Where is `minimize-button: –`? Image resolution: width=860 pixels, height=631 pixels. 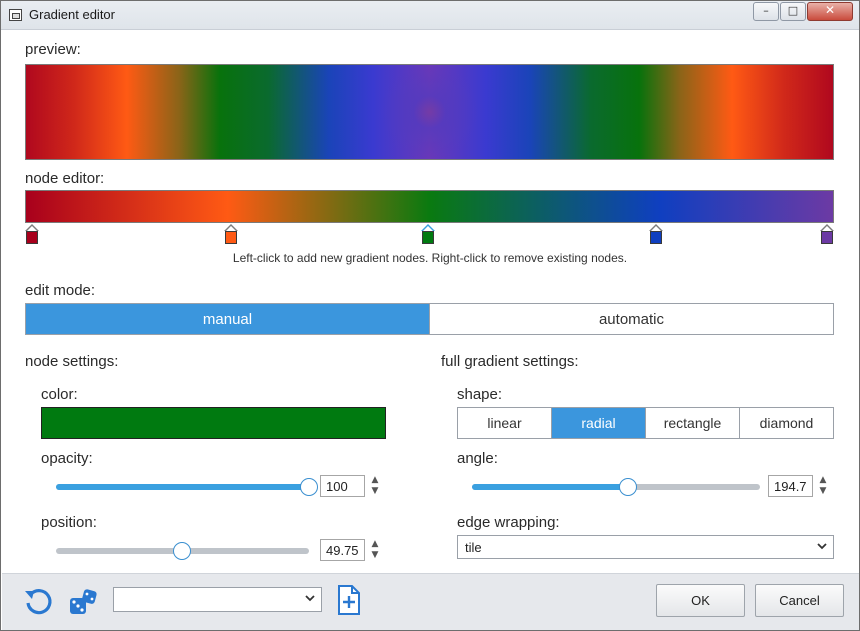
minimize-button: – is located at coordinates (766, 11).